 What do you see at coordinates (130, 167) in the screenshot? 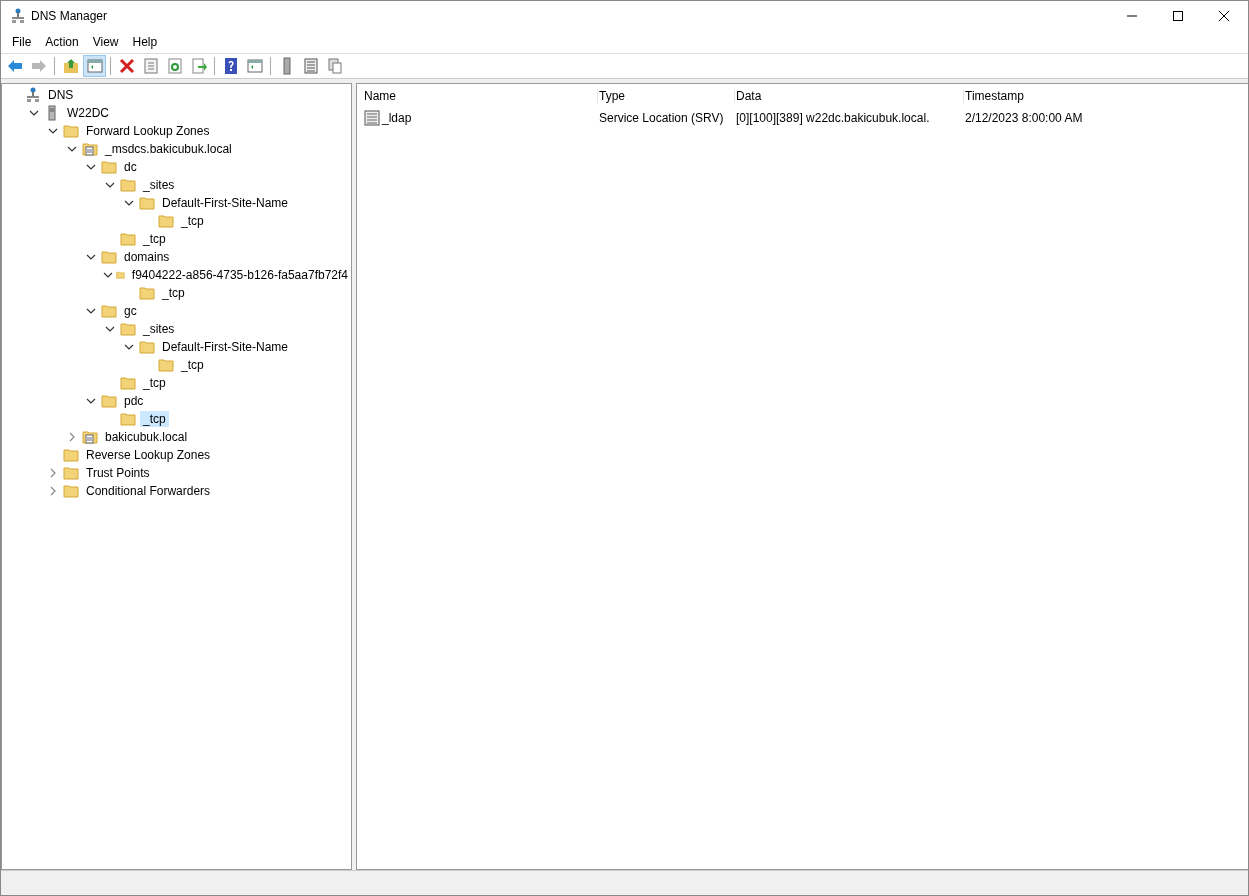
I see `tree-item: dc` at bounding box center [130, 167].